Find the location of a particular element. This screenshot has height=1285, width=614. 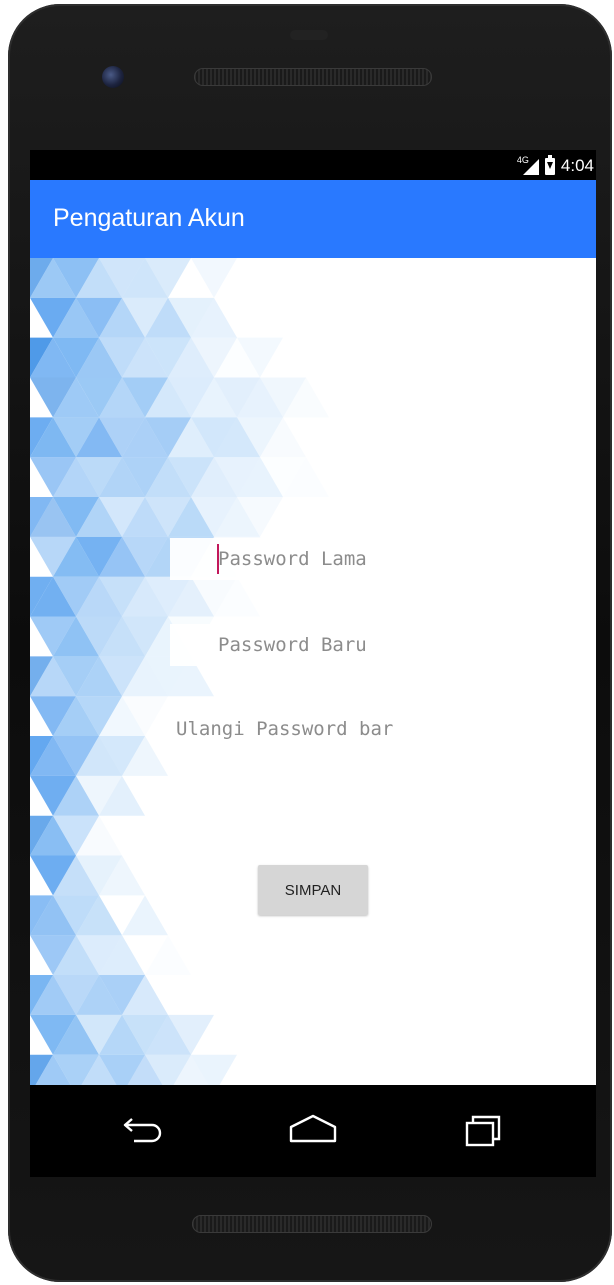

back-icon is located at coordinates (144, 1130).